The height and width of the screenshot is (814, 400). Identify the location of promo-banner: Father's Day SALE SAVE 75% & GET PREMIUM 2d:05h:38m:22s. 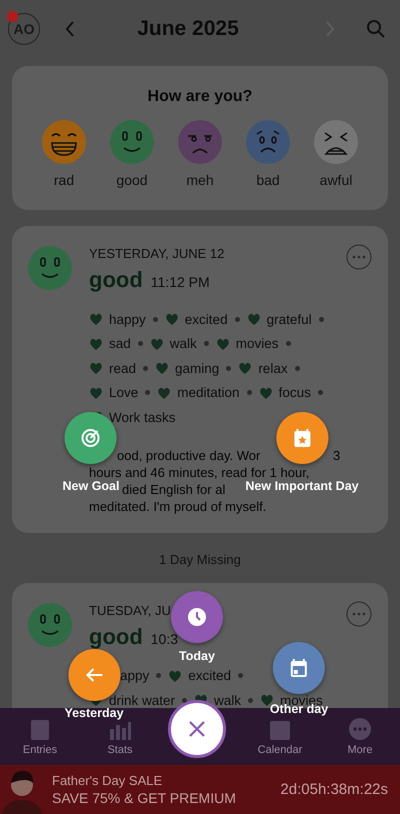
(200, 789).